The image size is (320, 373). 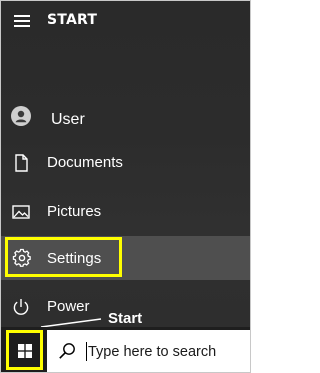 What do you see at coordinates (86, 351) in the screenshot?
I see `search-text-caret` at bounding box center [86, 351].